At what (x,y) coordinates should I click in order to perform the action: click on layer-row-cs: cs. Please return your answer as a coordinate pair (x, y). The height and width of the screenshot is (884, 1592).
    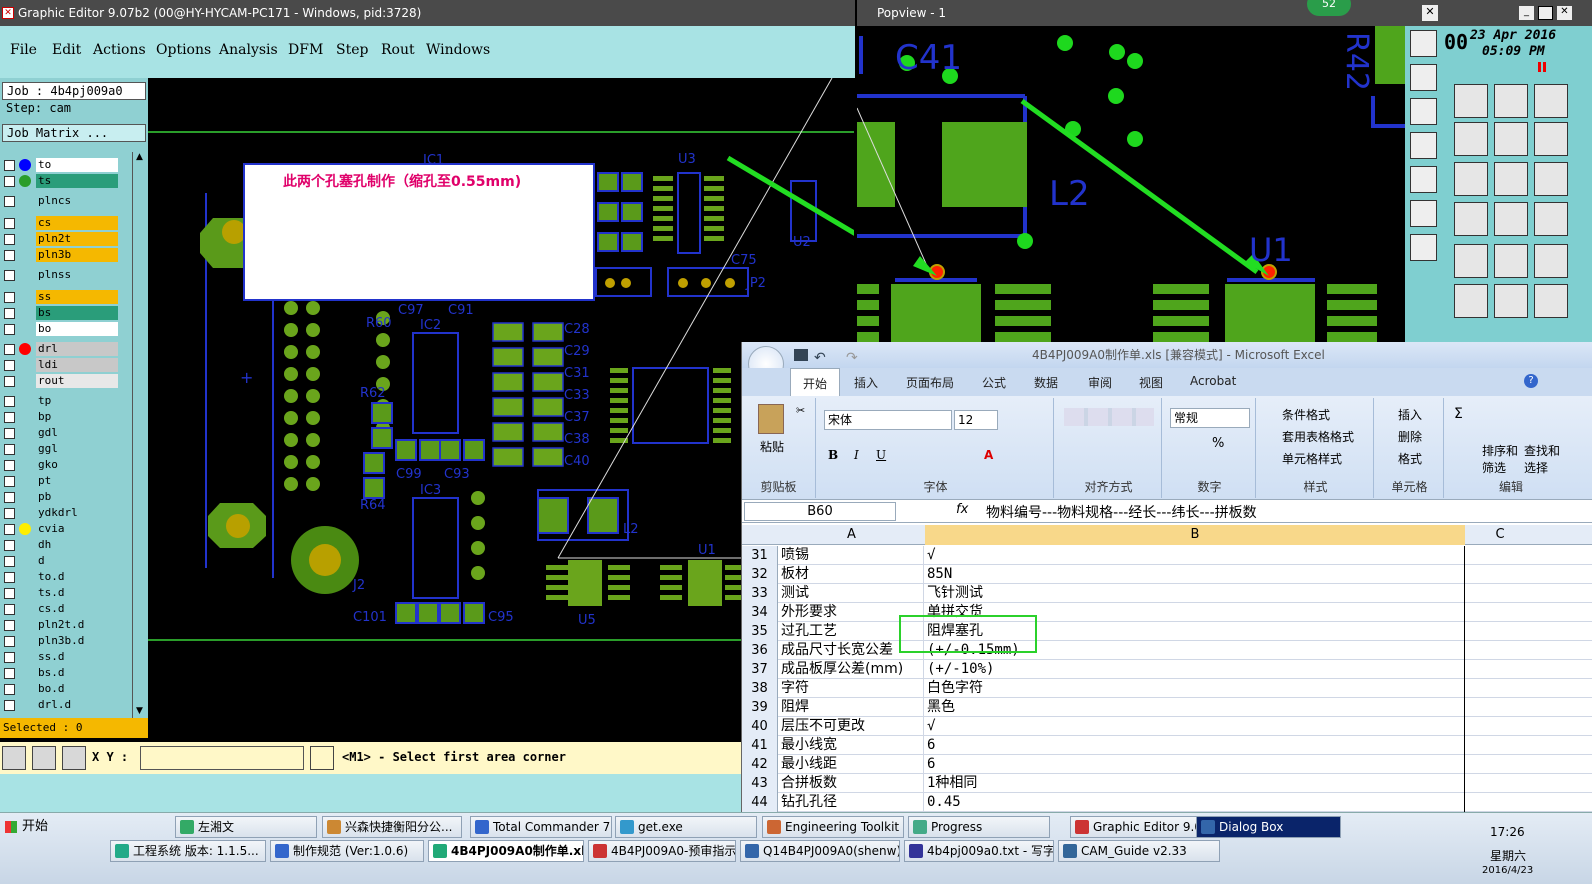
    Looking at the image, I should click on (61, 223).